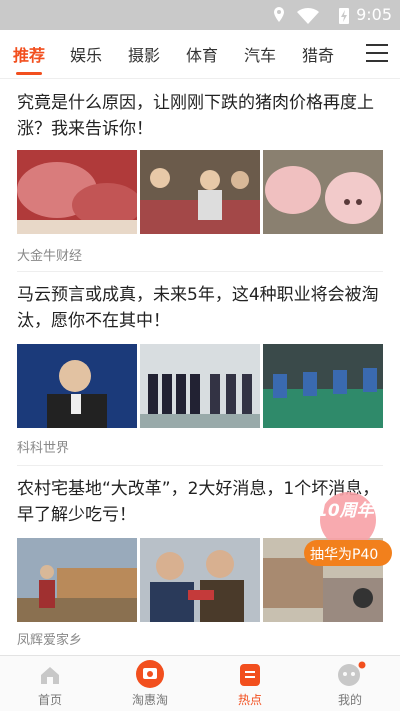 This screenshot has height=711, width=400. Describe the element at coordinates (347, 530) in the screenshot. I see `promo-badge: 10周年 抽华为P40` at that location.